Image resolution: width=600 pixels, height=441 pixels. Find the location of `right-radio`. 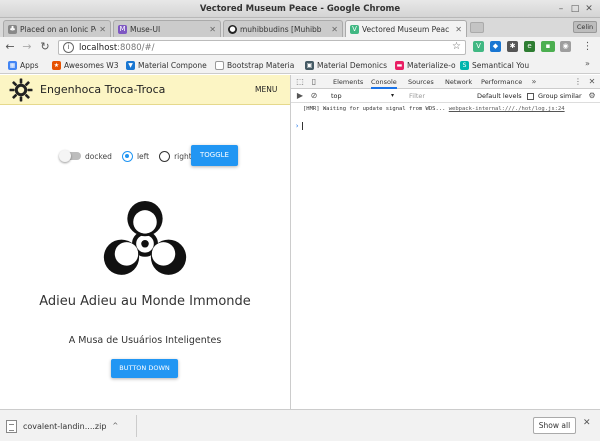

right-radio is located at coordinates (165, 156).